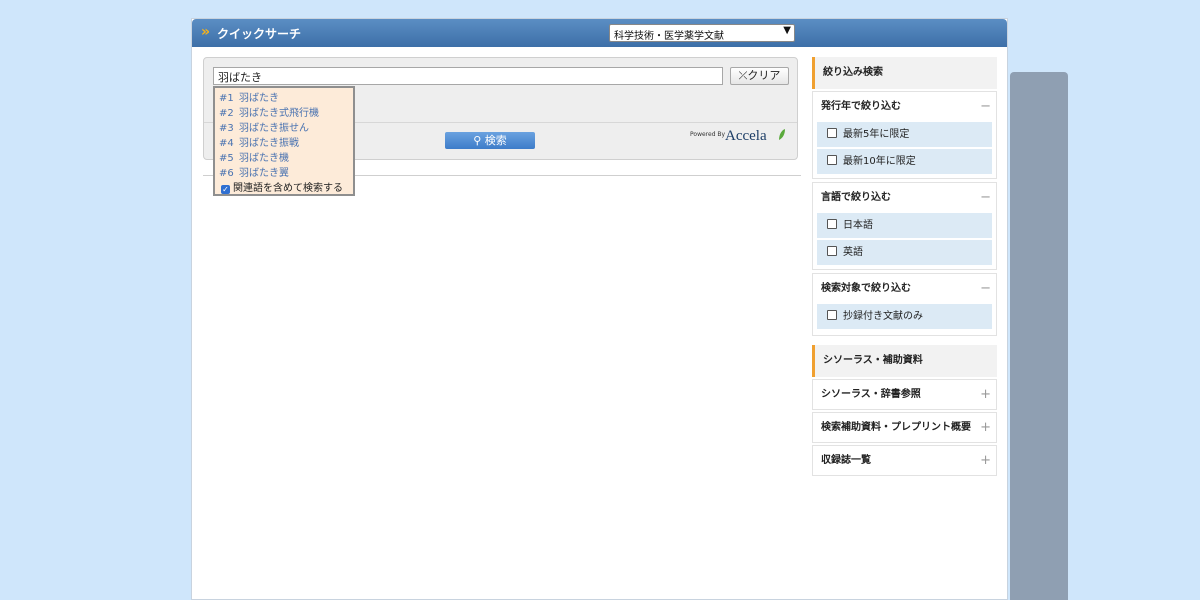 This screenshot has width=1200, height=600. I want to click on background-panel, so click(1039, 336).